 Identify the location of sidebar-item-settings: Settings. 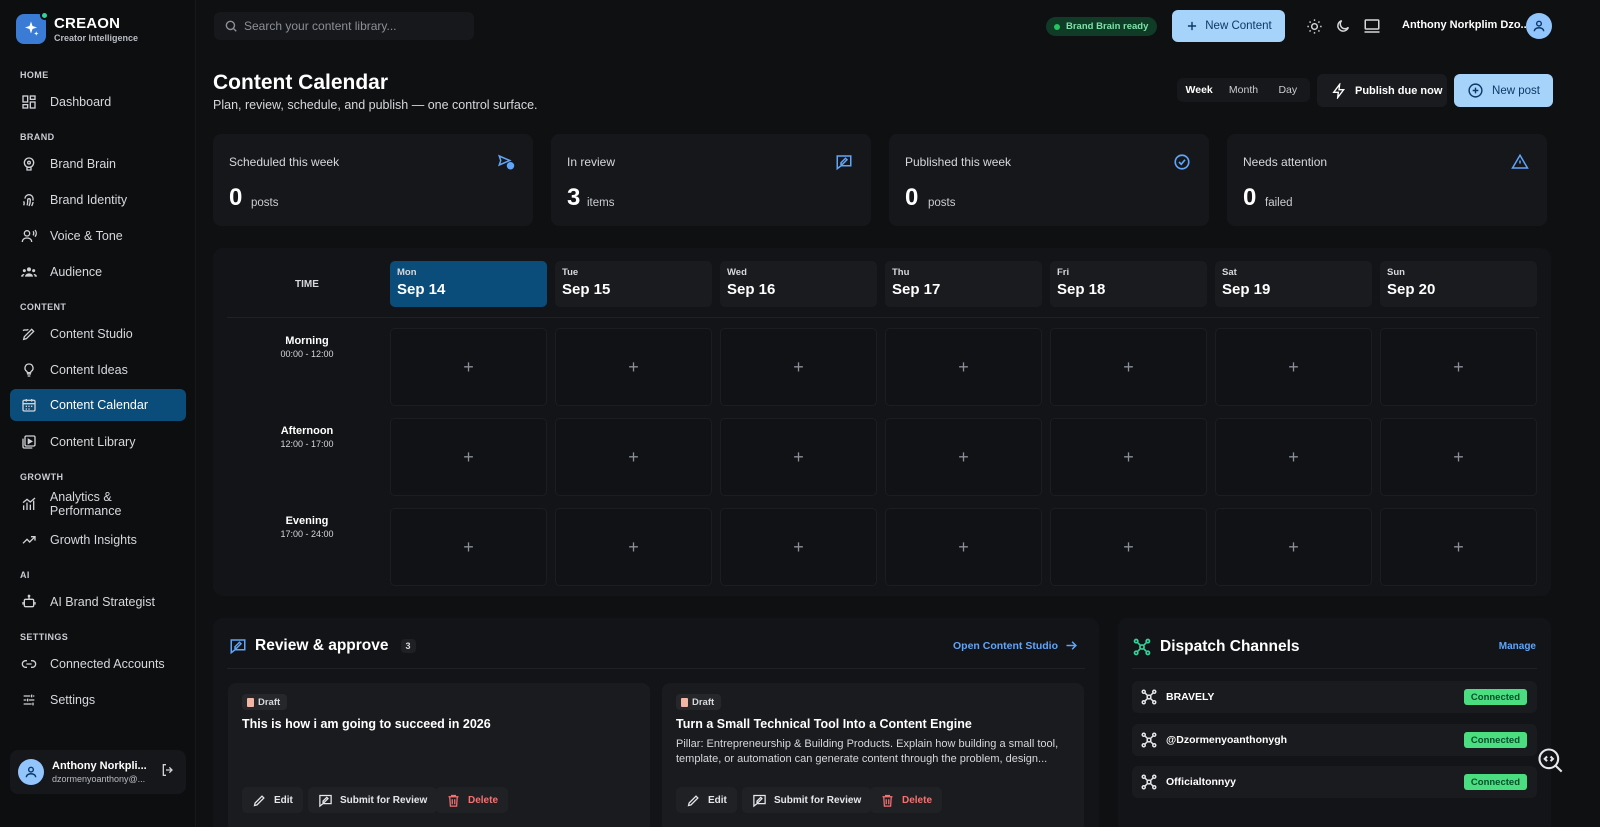
(98, 700).